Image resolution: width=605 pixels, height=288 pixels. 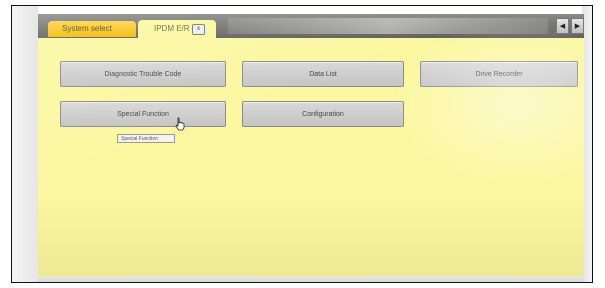 What do you see at coordinates (388, 26) in the screenshot?
I see `tab-bar-highlight` at bounding box center [388, 26].